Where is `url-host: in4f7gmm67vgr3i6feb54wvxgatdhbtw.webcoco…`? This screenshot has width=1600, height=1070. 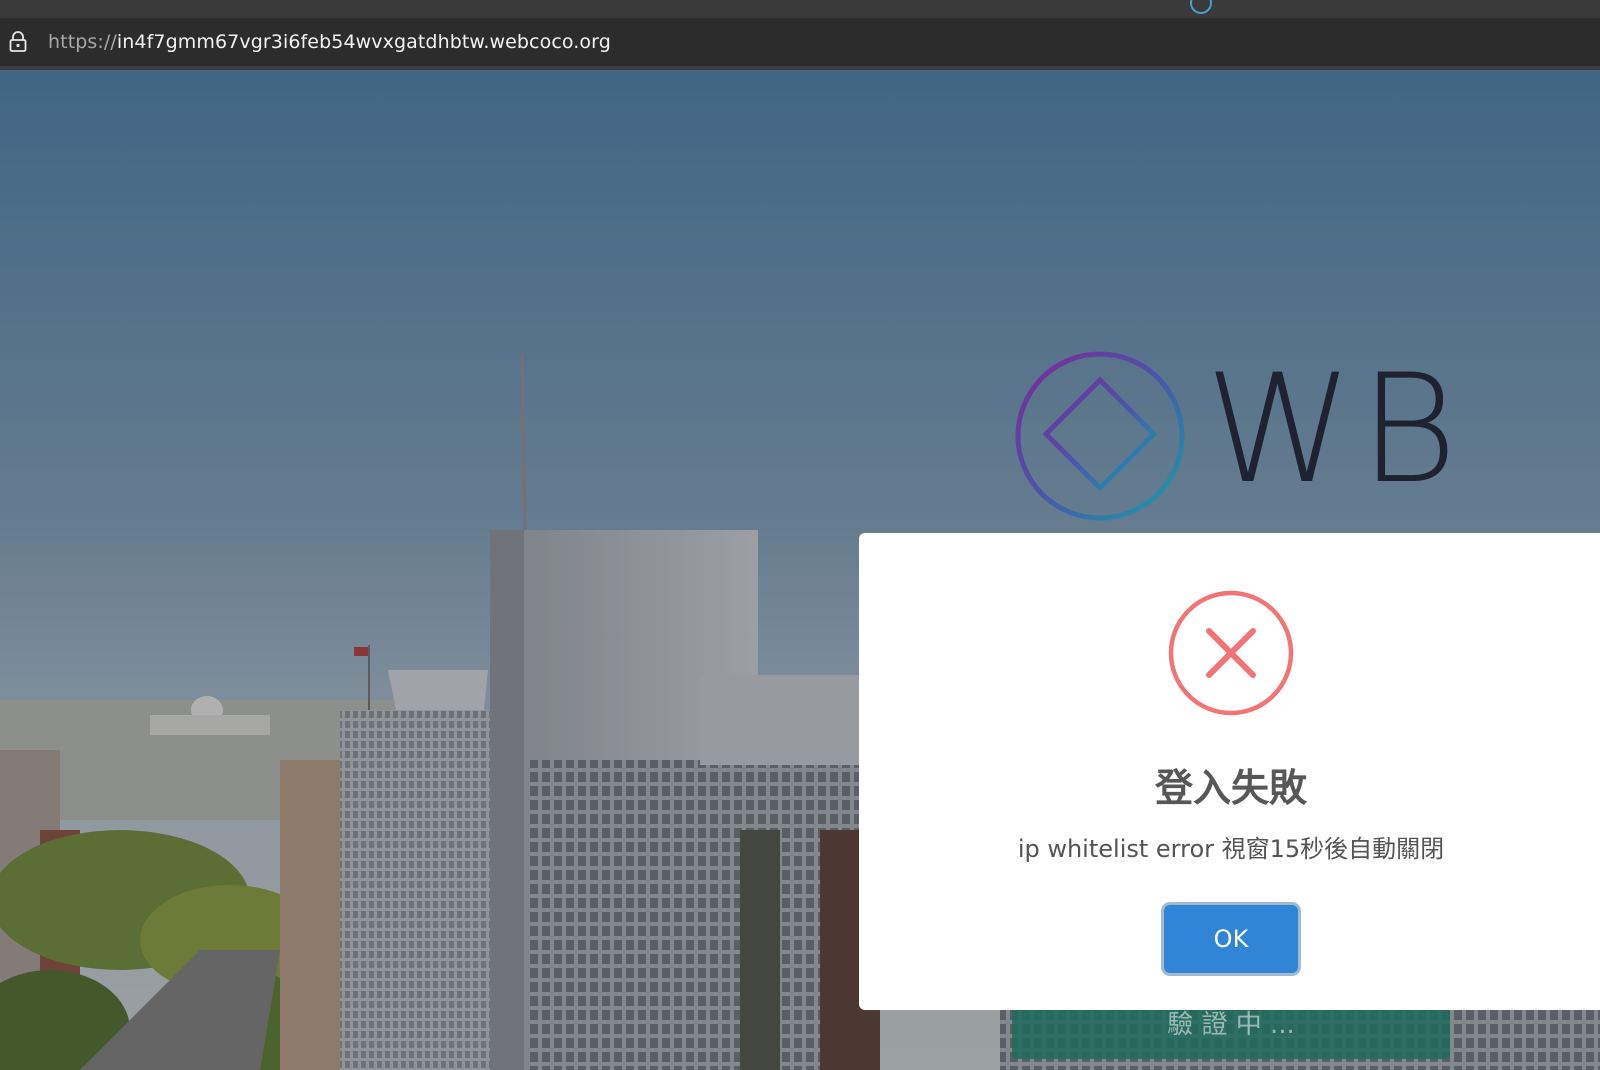
url-host: in4f7gmm67vgr3i6feb54wvxgatdhbtw.webcoco… is located at coordinates (363, 42).